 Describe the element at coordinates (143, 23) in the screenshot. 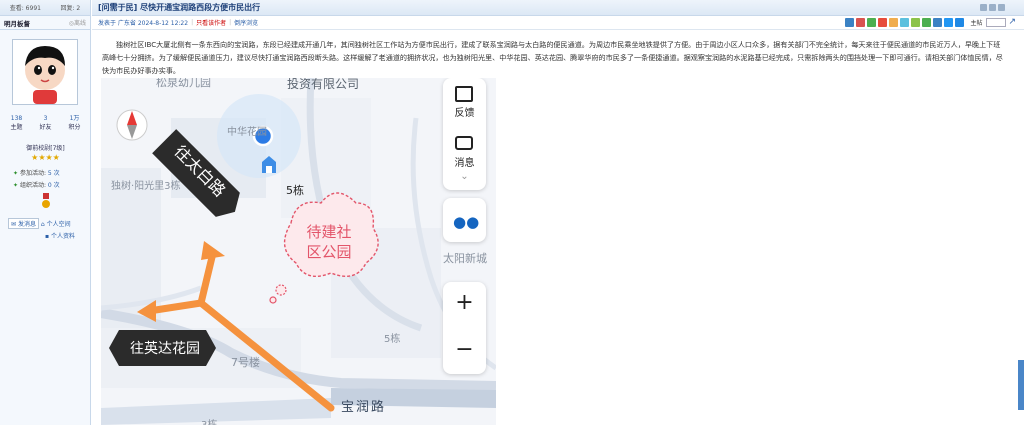

I see `post-date: 发表于 广东省 2024-8-12 12:22` at that location.